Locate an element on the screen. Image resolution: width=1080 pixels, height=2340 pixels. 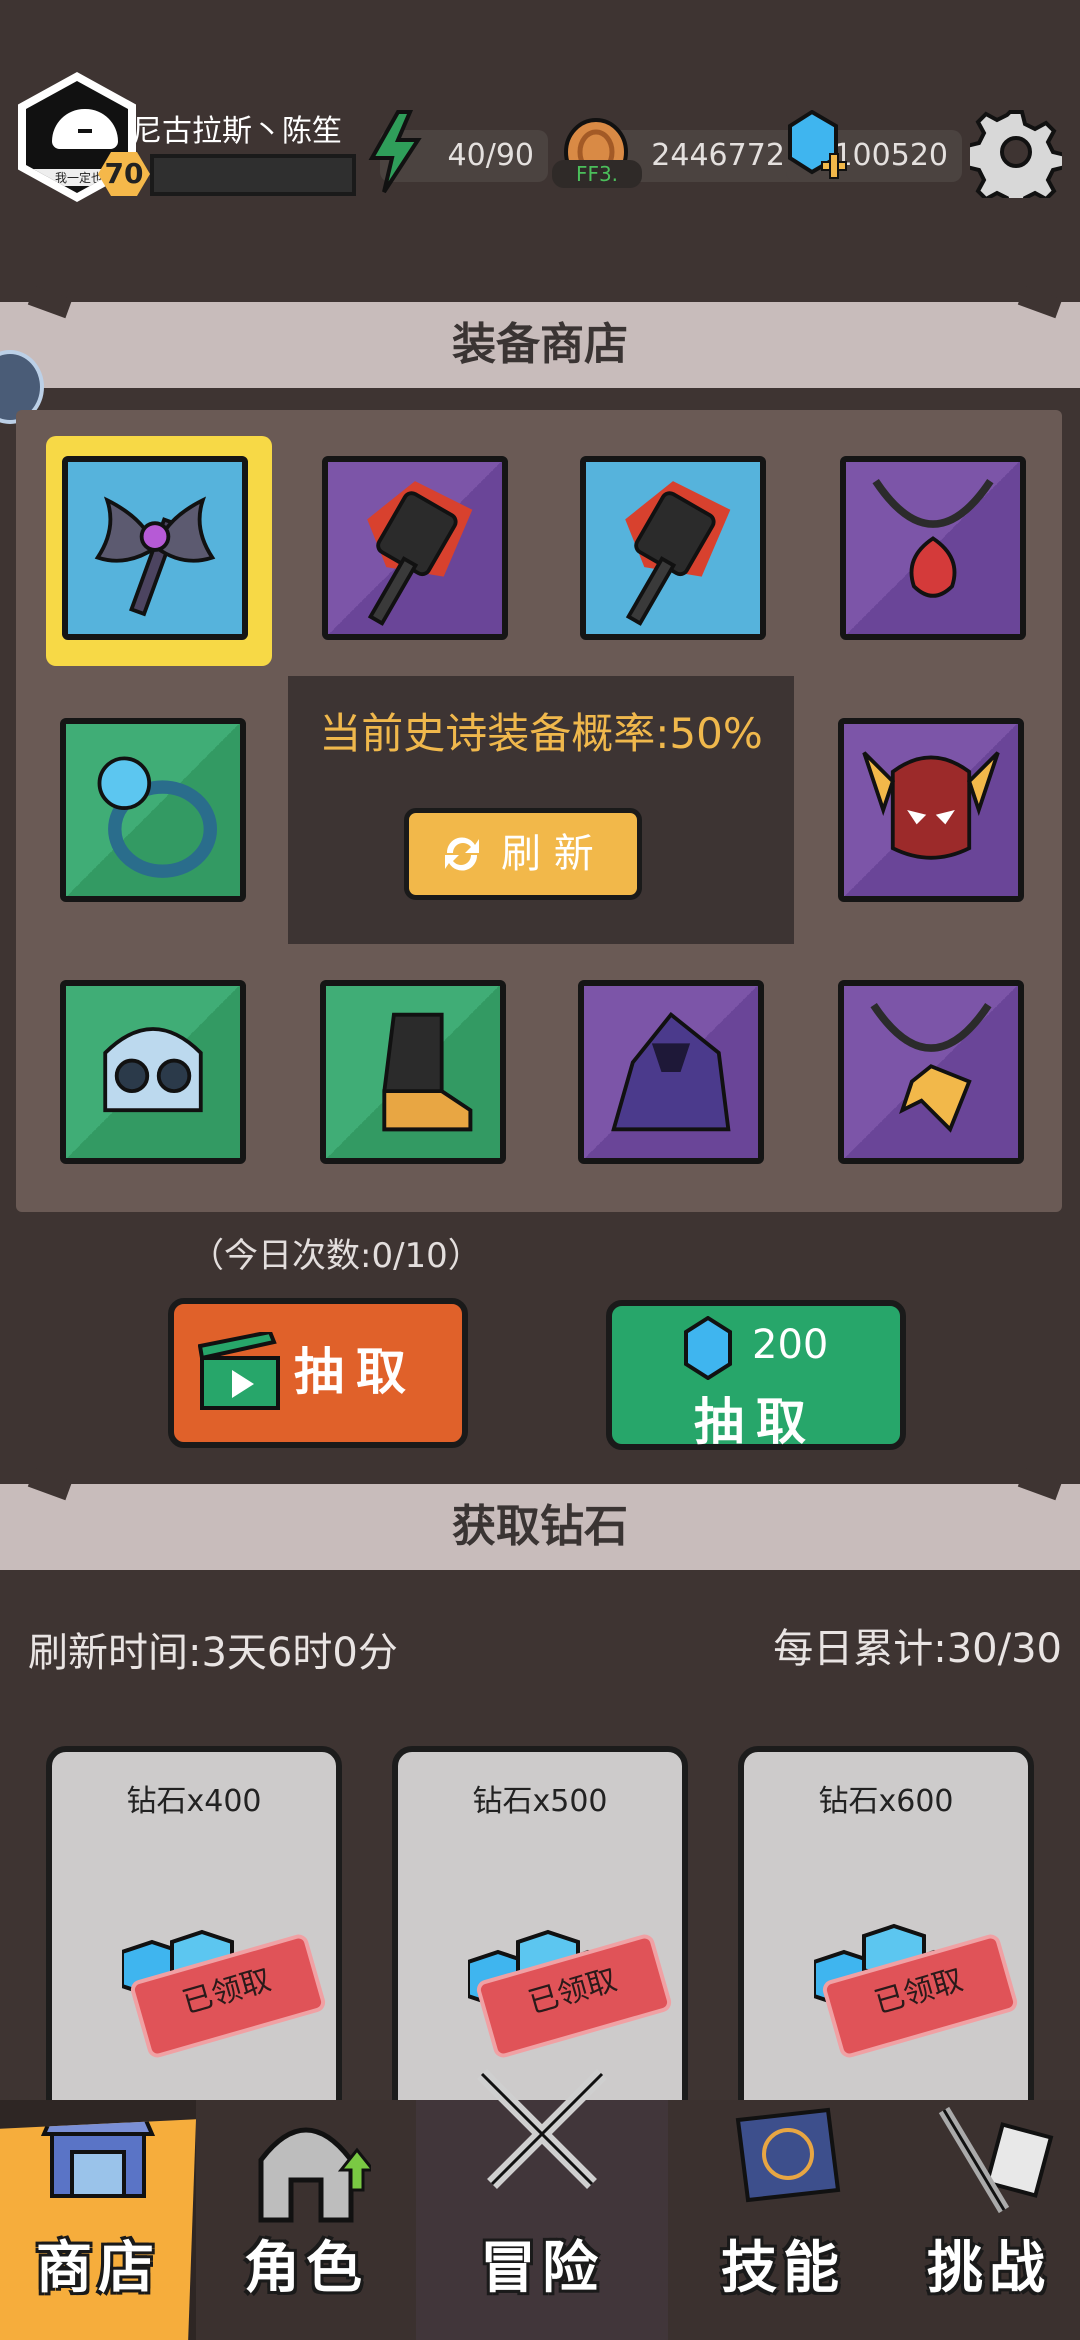
item-slot-golden-boot is located at coordinates (413, 1072).